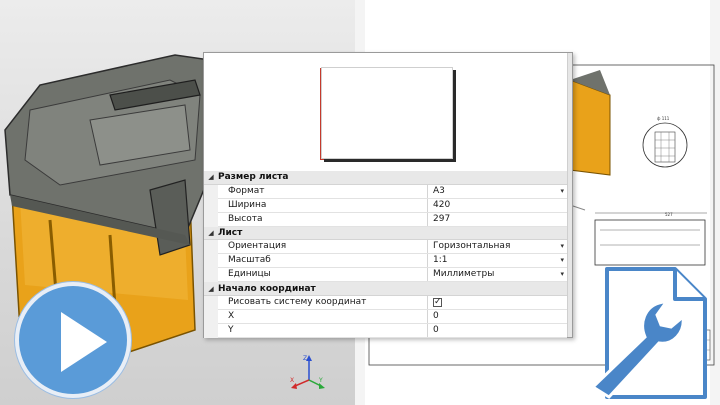 The image size is (720, 405). I want to click on property-value-text: Горизонтальная, so click(472, 246).